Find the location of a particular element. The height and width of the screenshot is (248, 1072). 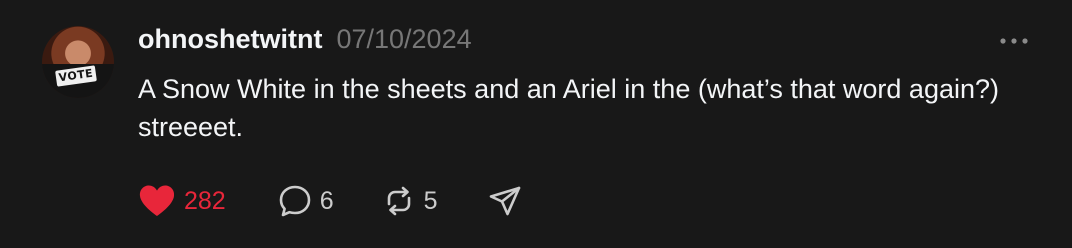

paper-plane-icon is located at coordinates (504, 201).